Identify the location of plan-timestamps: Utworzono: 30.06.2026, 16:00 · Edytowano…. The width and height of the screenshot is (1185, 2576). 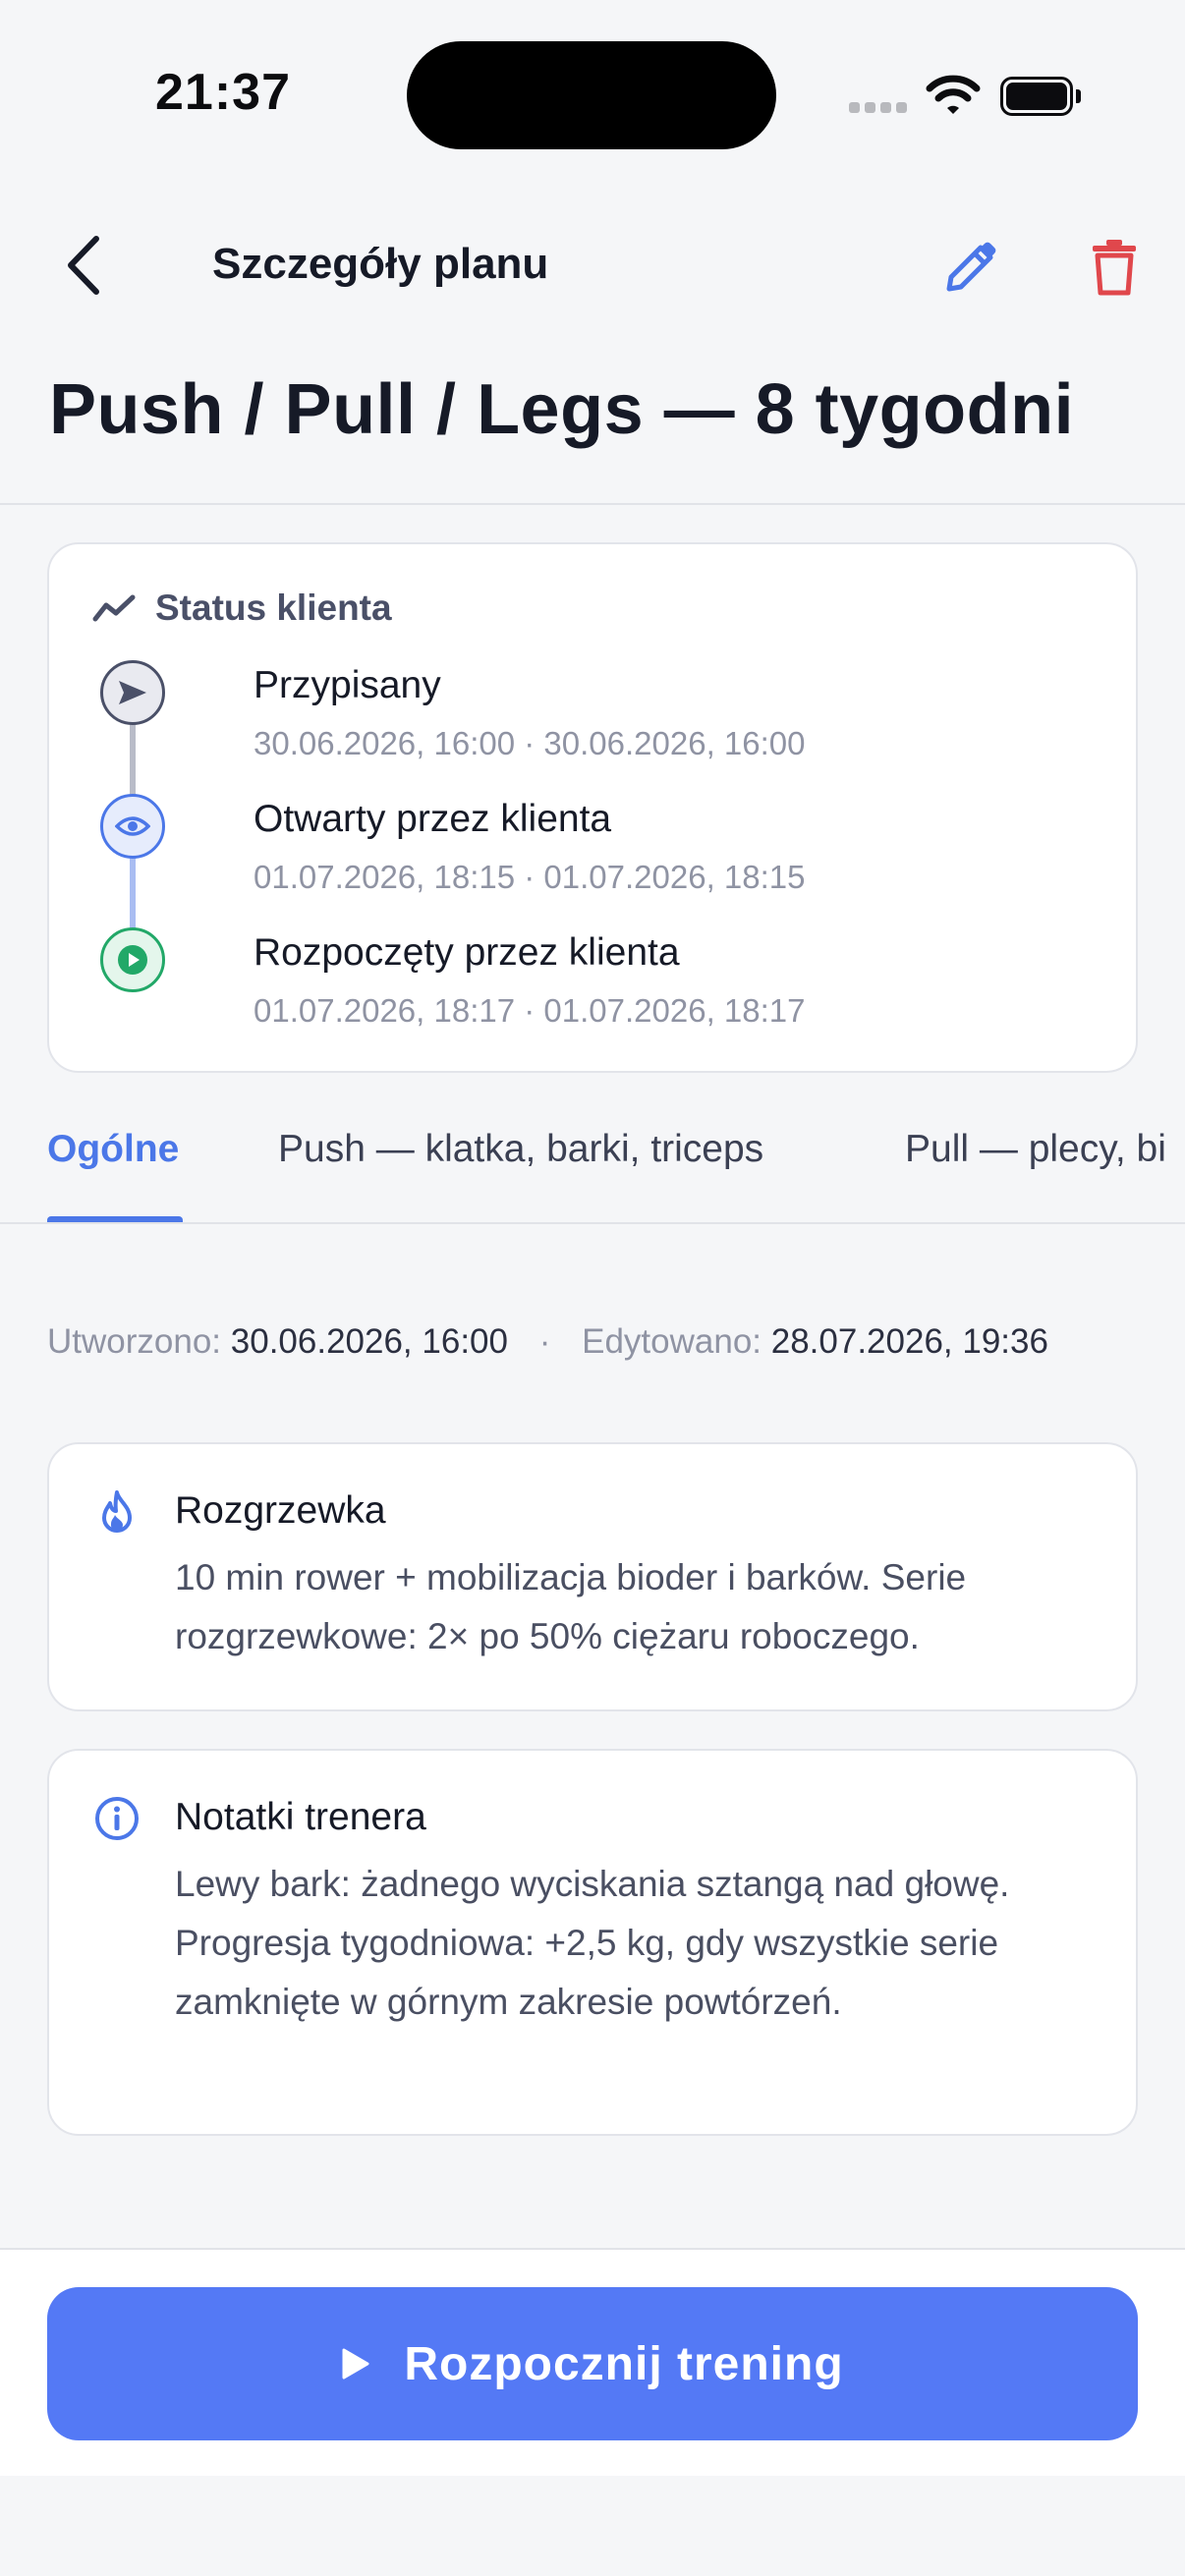
(548, 1342).